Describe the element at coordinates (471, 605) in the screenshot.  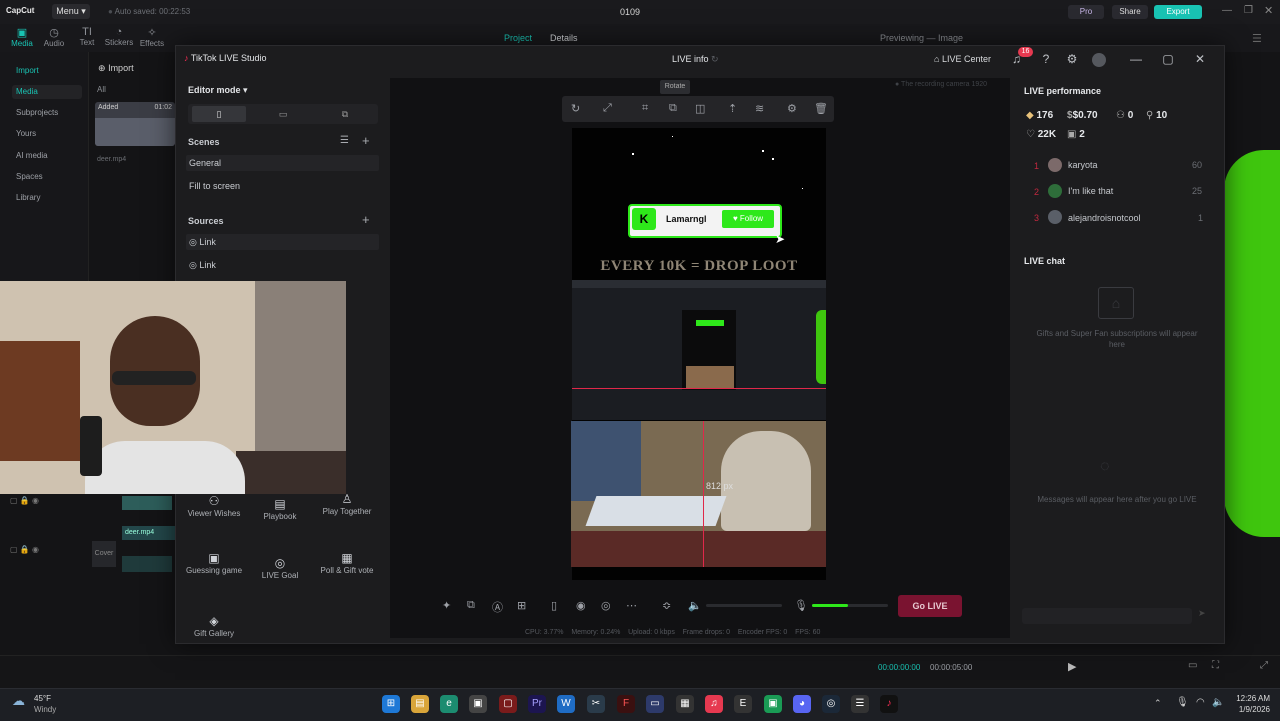
I see `screen-icon: ⧉` at that location.